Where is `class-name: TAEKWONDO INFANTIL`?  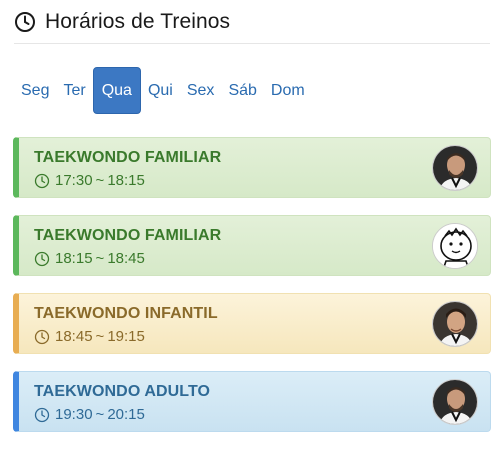 class-name: TAEKWONDO INFANTIL is located at coordinates (126, 313).